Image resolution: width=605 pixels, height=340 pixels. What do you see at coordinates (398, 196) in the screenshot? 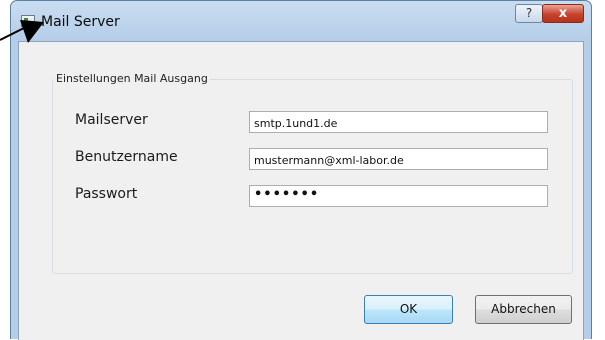
I see `password-input: •••••••` at bounding box center [398, 196].